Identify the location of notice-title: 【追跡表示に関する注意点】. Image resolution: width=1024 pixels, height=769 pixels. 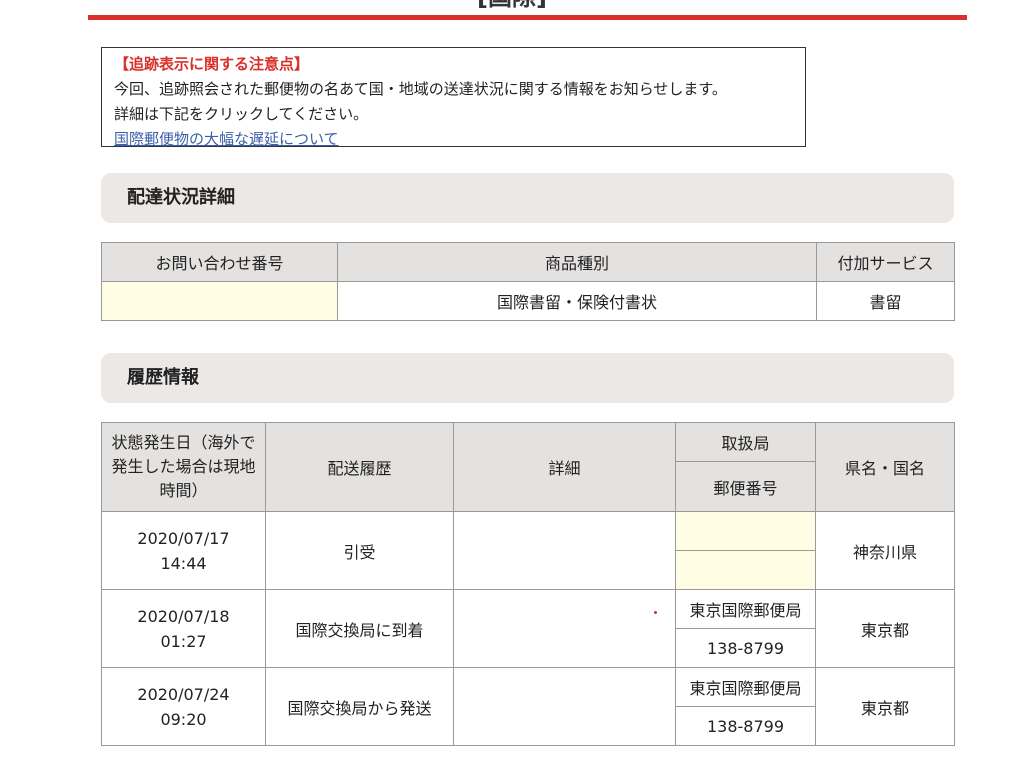
(212, 64).